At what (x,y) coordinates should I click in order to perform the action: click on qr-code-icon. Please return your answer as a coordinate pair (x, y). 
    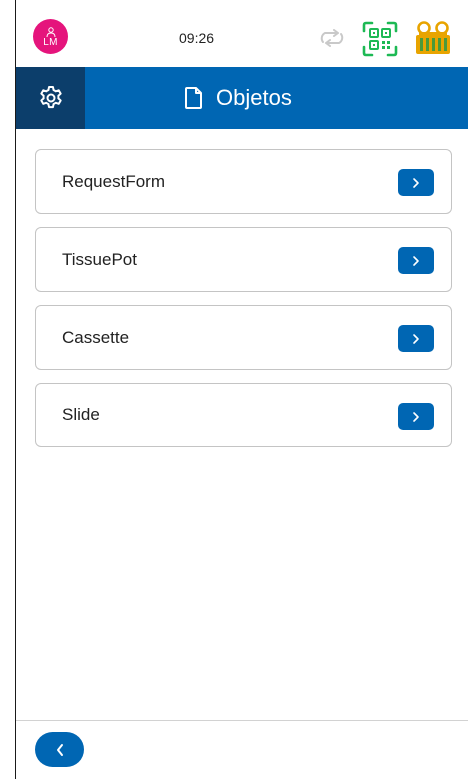
    Looking at the image, I should click on (380, 39).